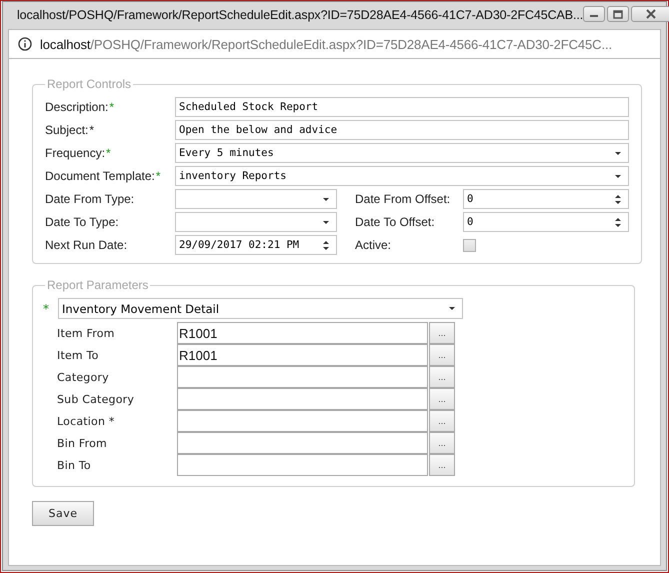 The image size is (669, 573). I want to click on field-label: Date To Offset:, so click(395, 222).